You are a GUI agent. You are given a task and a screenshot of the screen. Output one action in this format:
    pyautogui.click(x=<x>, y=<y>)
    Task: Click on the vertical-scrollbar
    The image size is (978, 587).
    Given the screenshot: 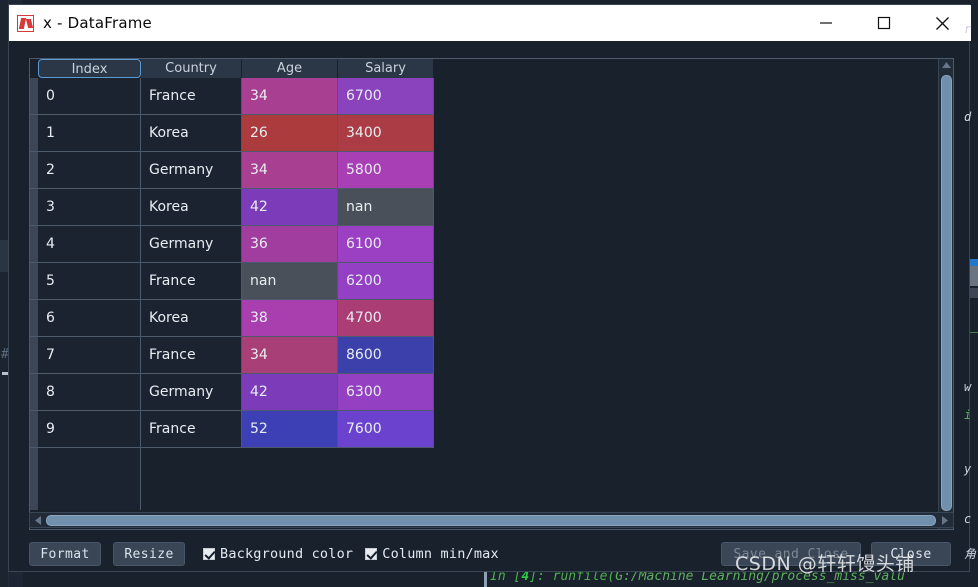 What is the action you would take?
    pyautogui.click(x=945, y=294)
    